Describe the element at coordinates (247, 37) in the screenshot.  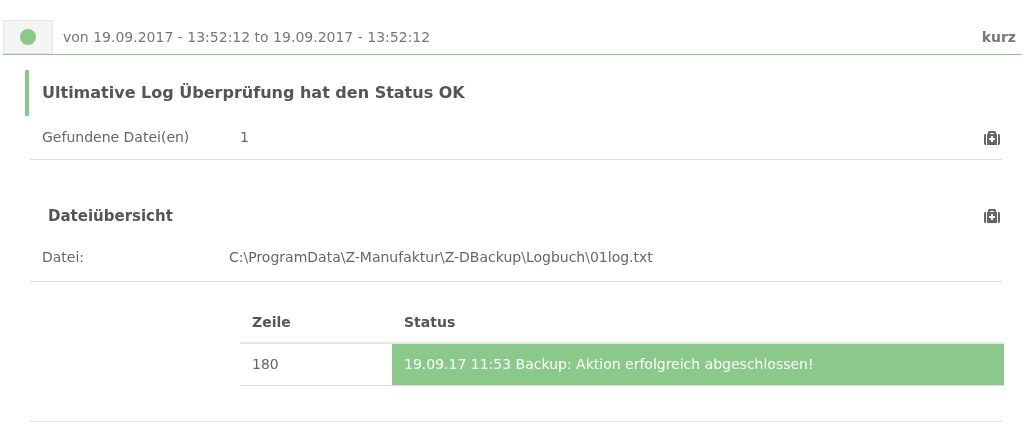
I see `time-range: von 19.09.2017 - 13:52:12 to 19.09.2017 - 13:52:12` at that location.